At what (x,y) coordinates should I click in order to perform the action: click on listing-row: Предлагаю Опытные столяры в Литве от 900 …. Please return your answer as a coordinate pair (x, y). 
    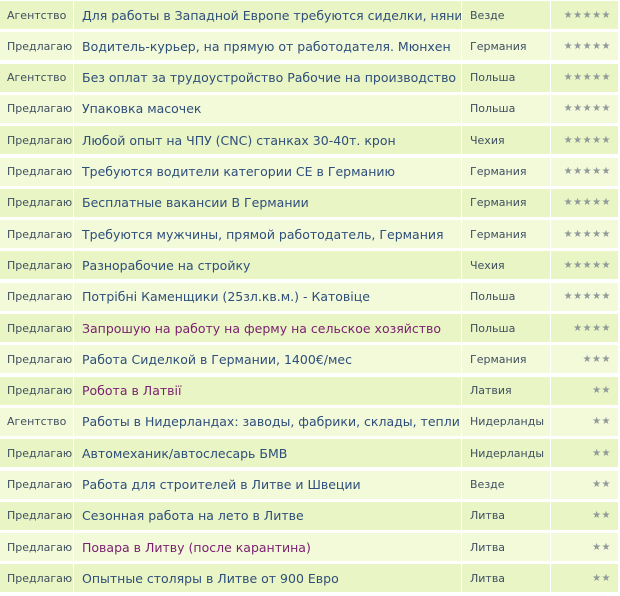
    Looking at the image, I should click on (309, 579).